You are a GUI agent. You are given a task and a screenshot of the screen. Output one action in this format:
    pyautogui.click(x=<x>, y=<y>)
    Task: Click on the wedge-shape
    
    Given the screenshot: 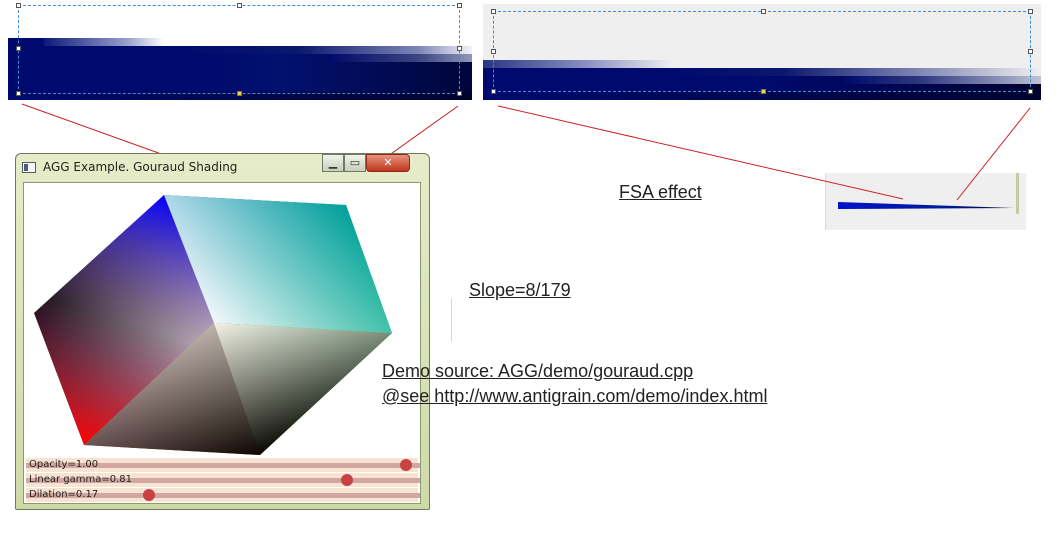 What is the action you would take?
    pyautogui.click(x=926, y=205)
    